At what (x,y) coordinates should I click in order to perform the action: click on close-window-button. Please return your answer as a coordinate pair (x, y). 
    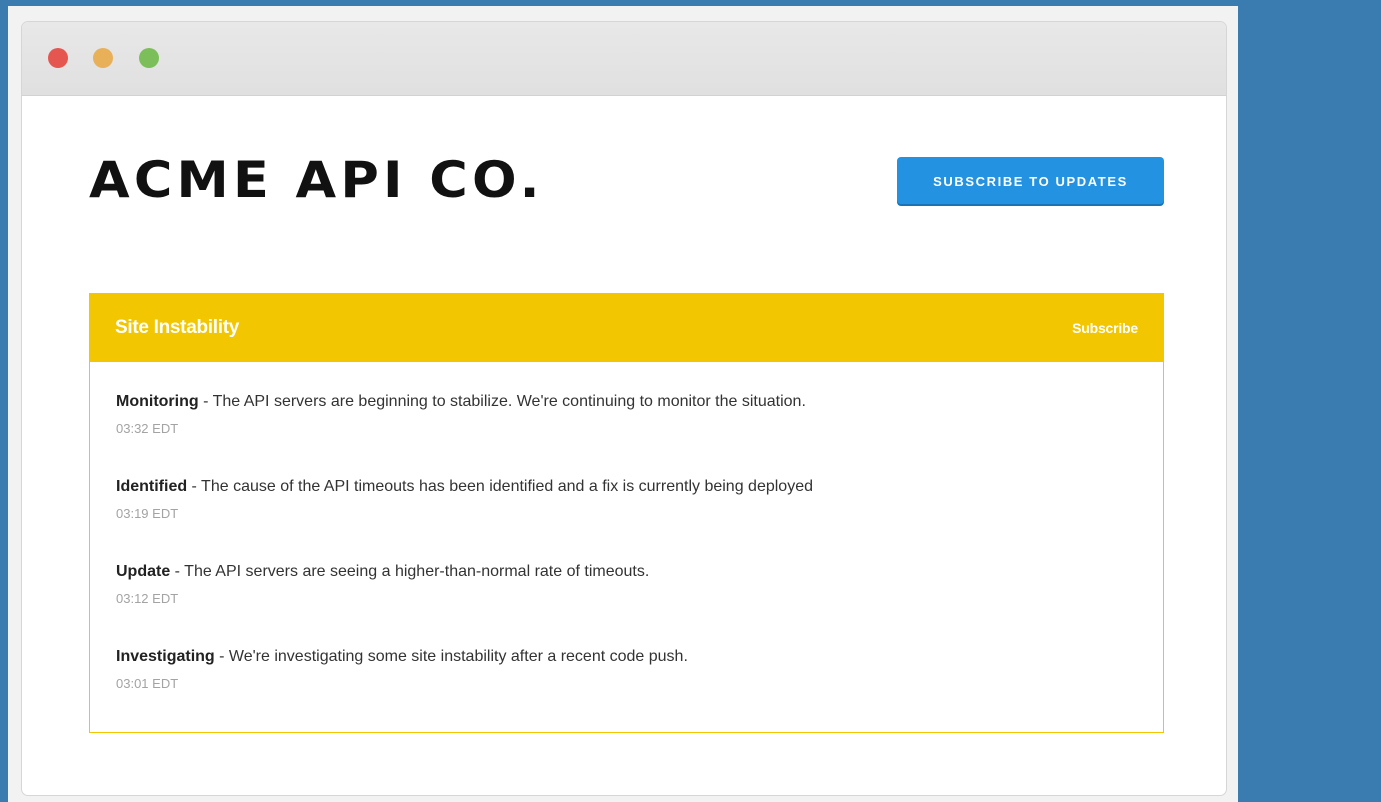
    Looking at the image, I should click on (58, 58).